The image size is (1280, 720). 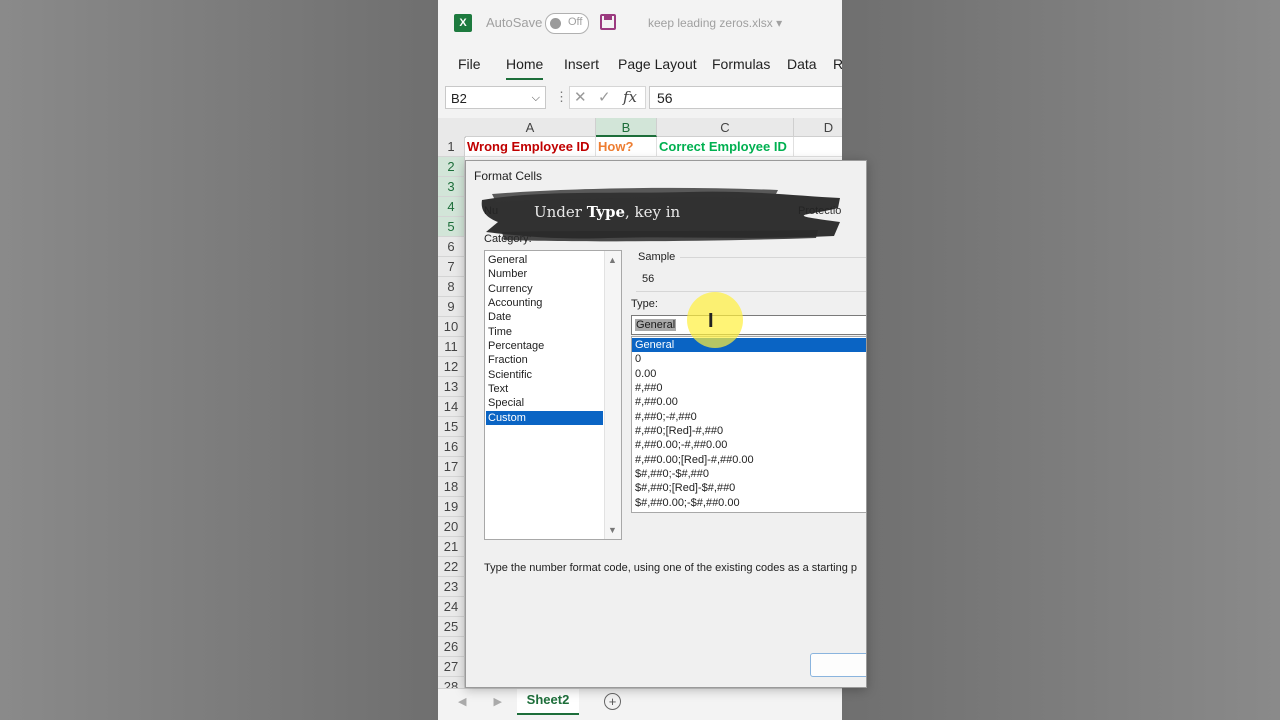 What do you see at coordinates (604, 97) in the screenshot?
I see `check-icon: ✓` at bounding box center [604, 97].